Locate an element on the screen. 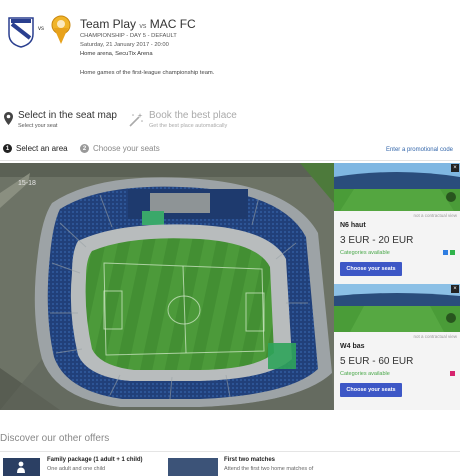 The height and width of the screenshot is (476, 460). tab-number: 2 is located at coordinates (84, 148).